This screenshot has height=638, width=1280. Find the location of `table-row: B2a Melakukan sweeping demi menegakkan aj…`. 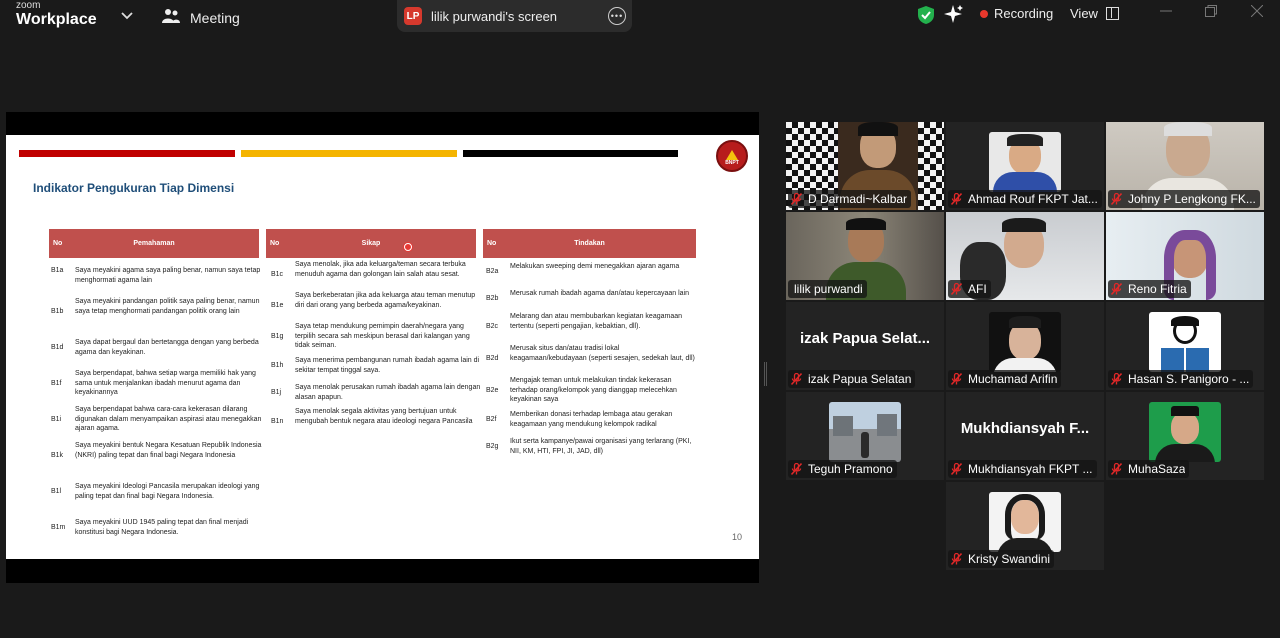

table-row: B2a Melakukan sweeping demi menegakkan aj… is located at coordinates (583, 269).